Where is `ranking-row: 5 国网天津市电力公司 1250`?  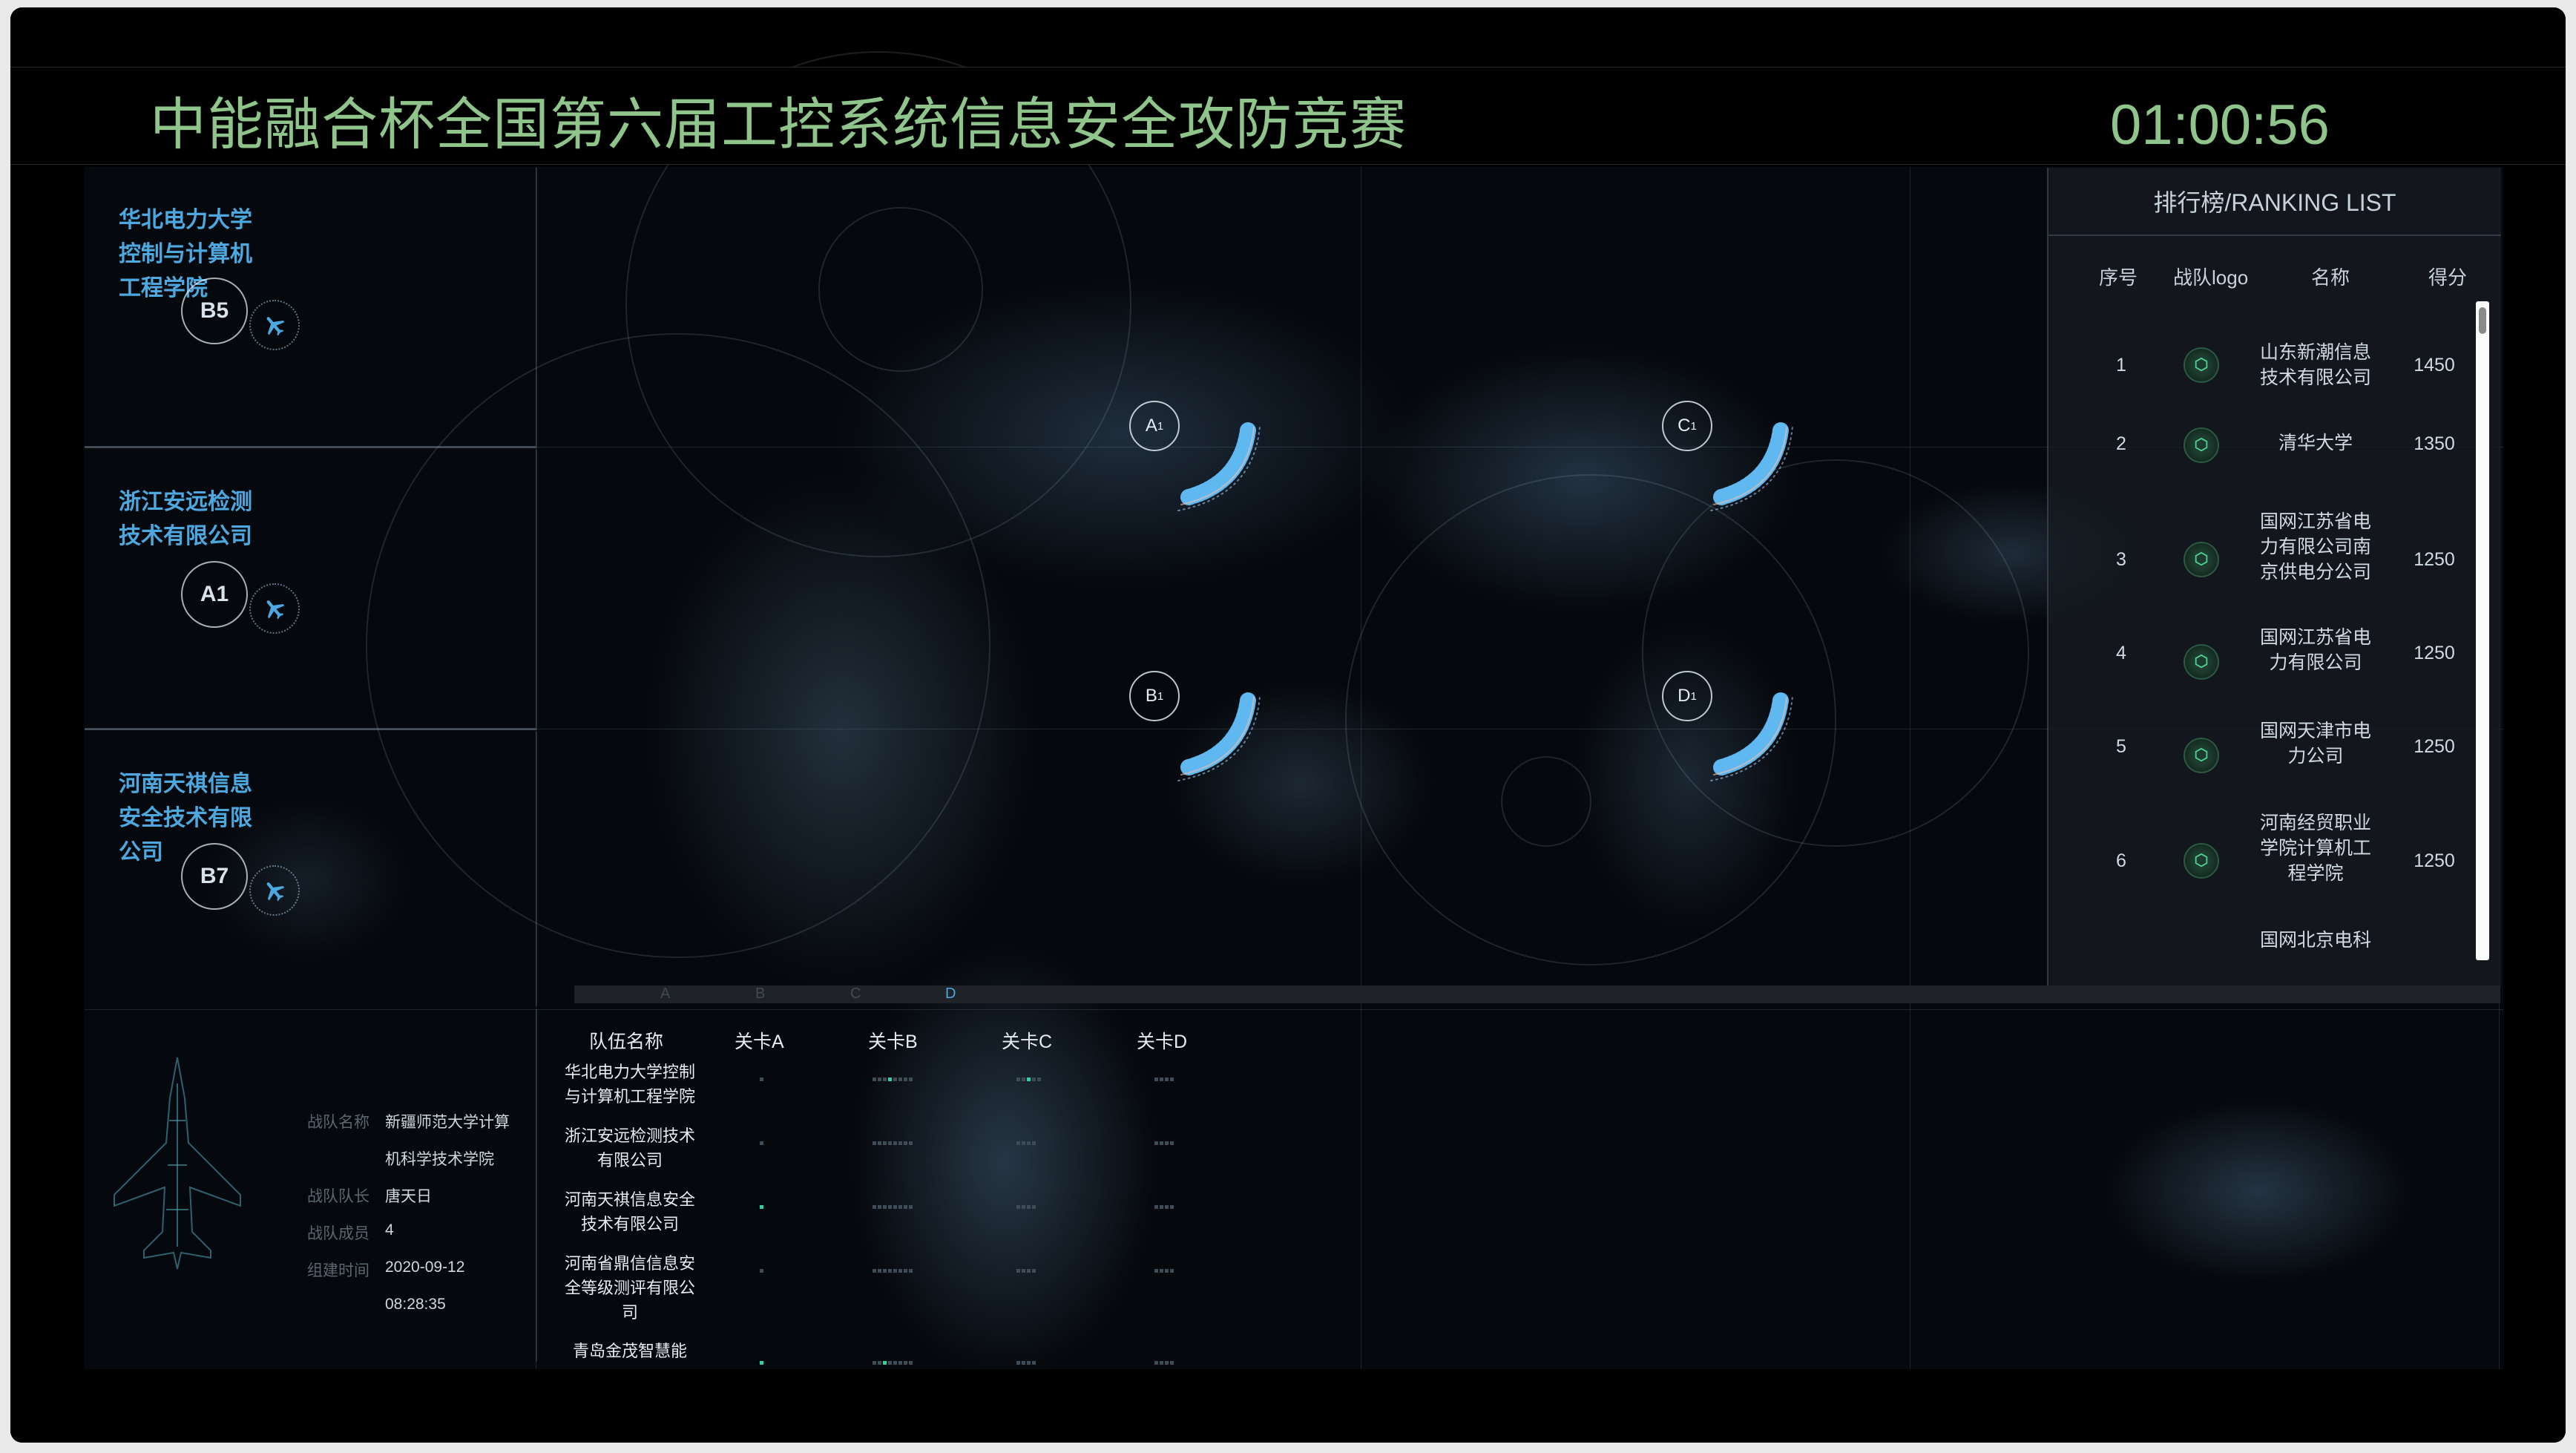 ranking-row: 5 国网天津市电力公司 1250 is located at coordinates (2263, 748).